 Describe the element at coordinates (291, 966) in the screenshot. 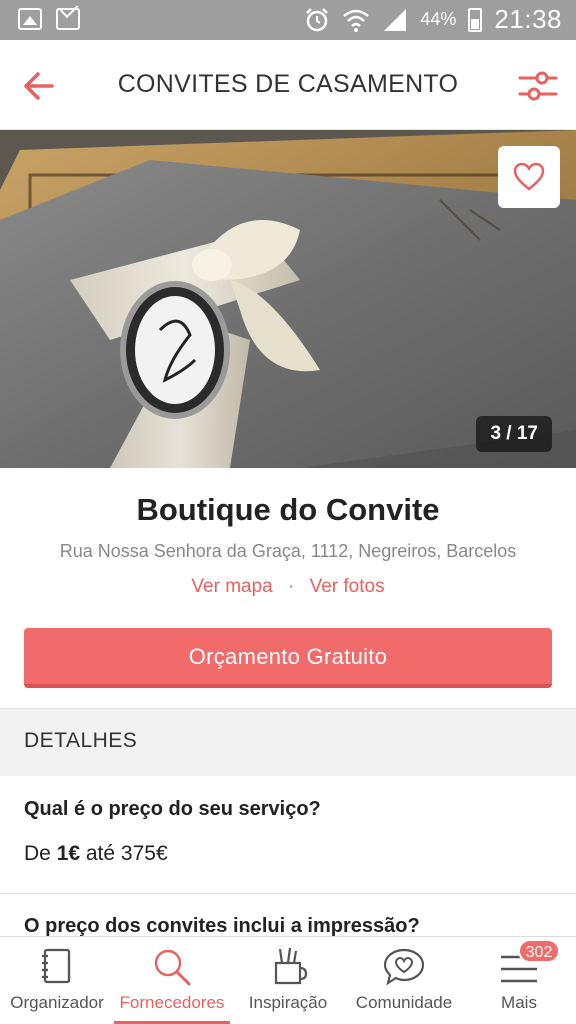

I see `pencil-cup-icon` at that location.